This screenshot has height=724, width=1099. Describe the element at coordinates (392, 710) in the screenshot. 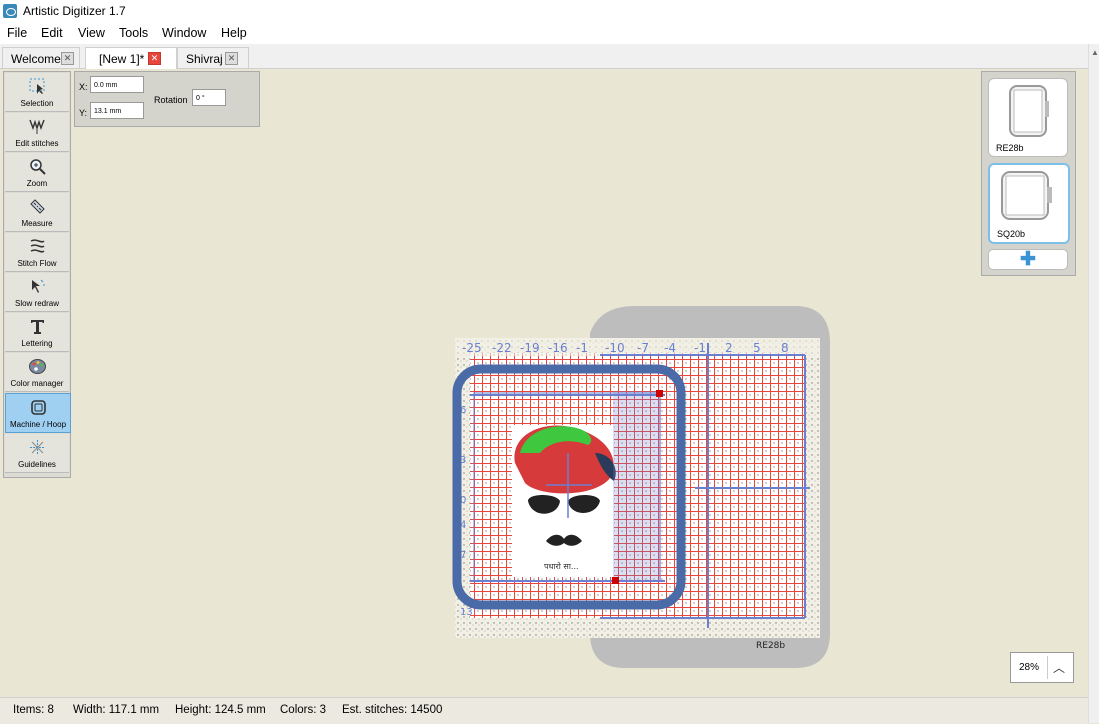

I see `status-stitches: Est. stitches: 14500` at that location.